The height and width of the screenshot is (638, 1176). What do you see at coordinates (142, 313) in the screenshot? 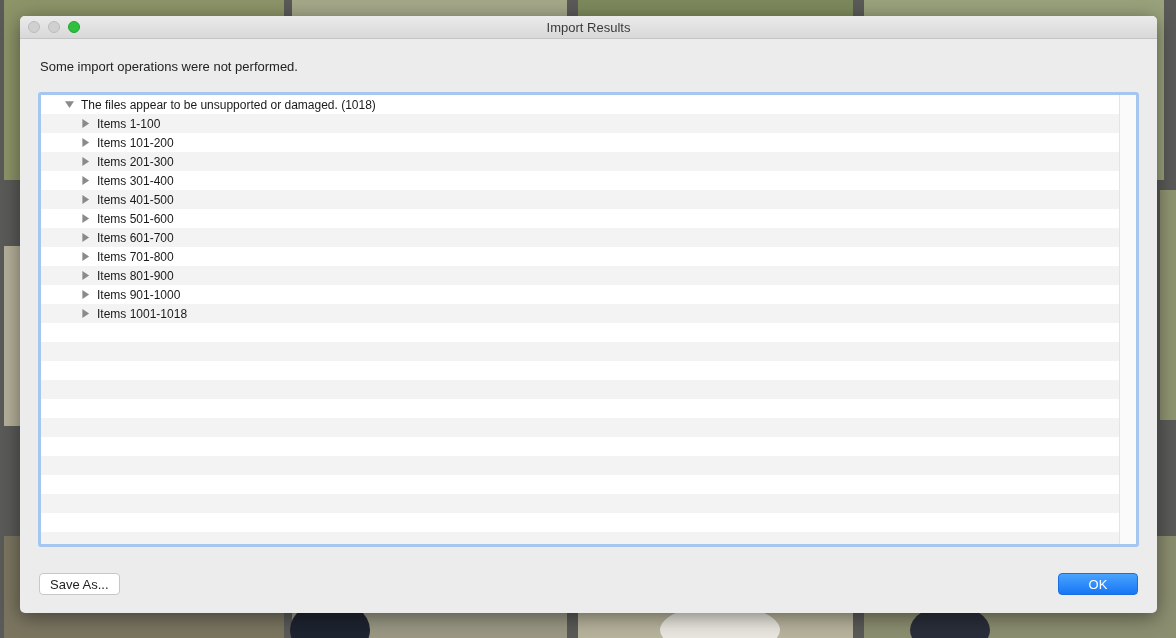
I see `tree-item: Items 1001-1018` at bounding box center [142, 313].